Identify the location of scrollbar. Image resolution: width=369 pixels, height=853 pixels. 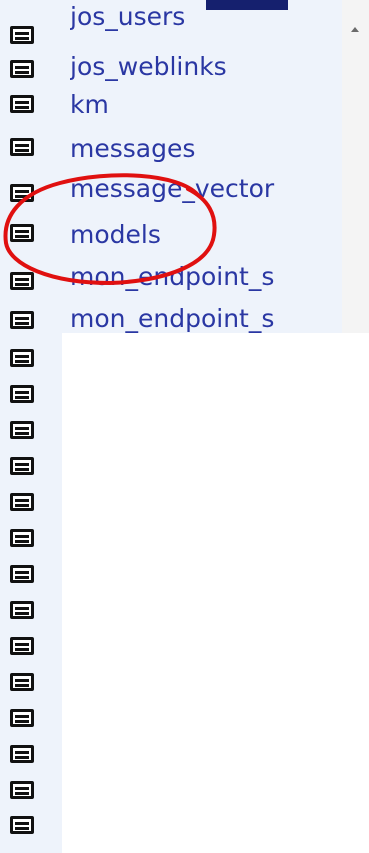
(355, 166).